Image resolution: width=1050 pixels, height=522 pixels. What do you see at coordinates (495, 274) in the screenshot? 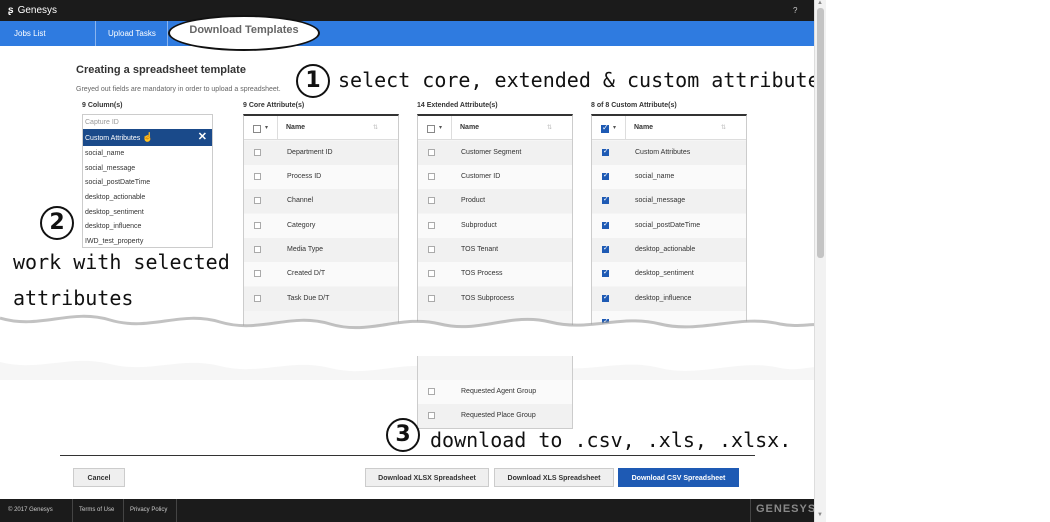
I see `table-row: TOS Process` at bounding box center [495, 274].